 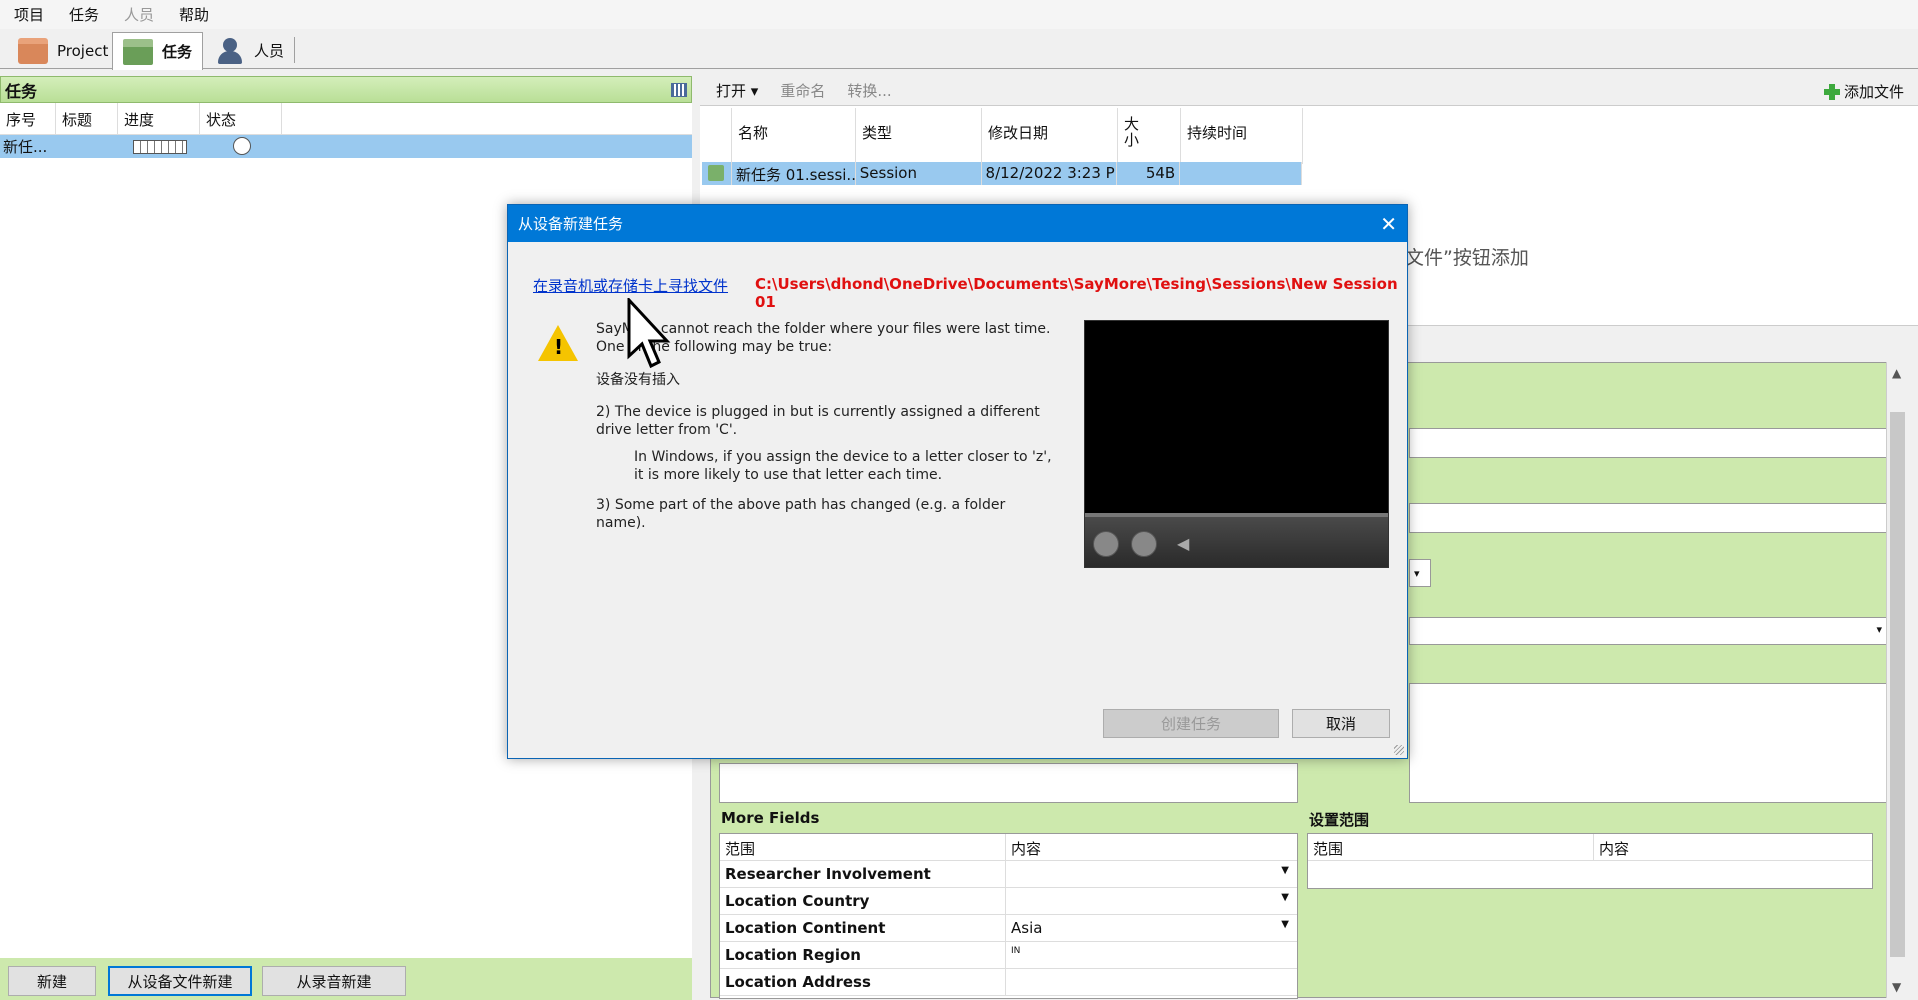 What do you see at coordinates (1183, 543) in the screenshot?
I see `volume-icon: ◀` at bounding box center [1183, 543].